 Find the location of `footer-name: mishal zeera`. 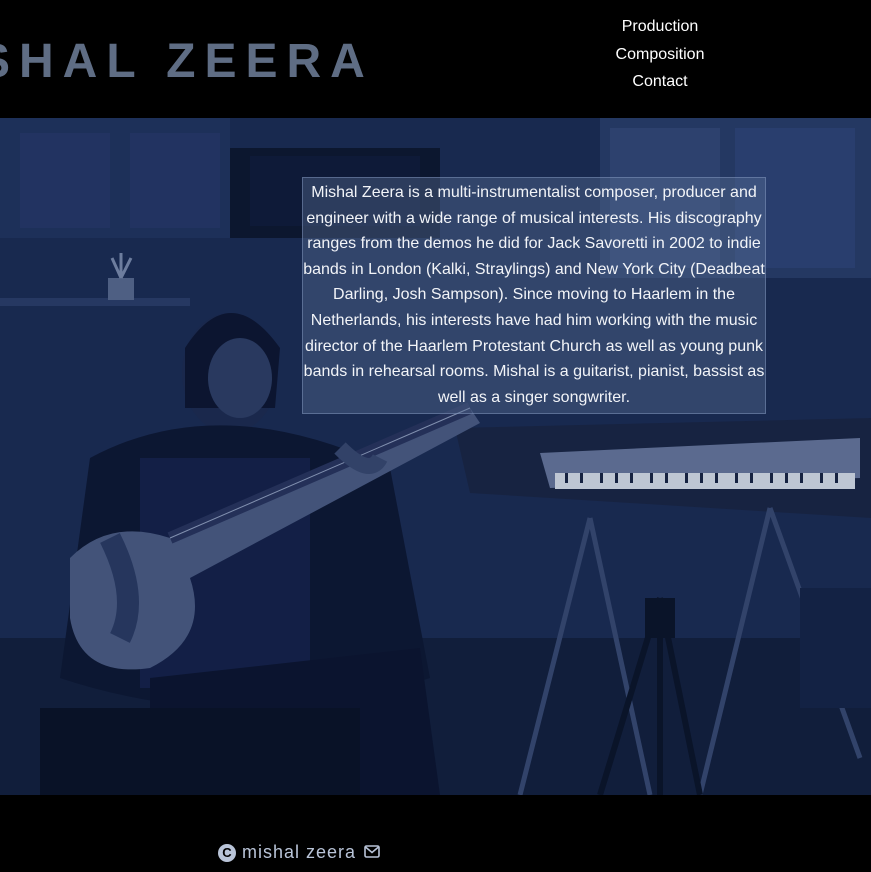

footer-name: mishal zeera is located at coordinates (299, 852).